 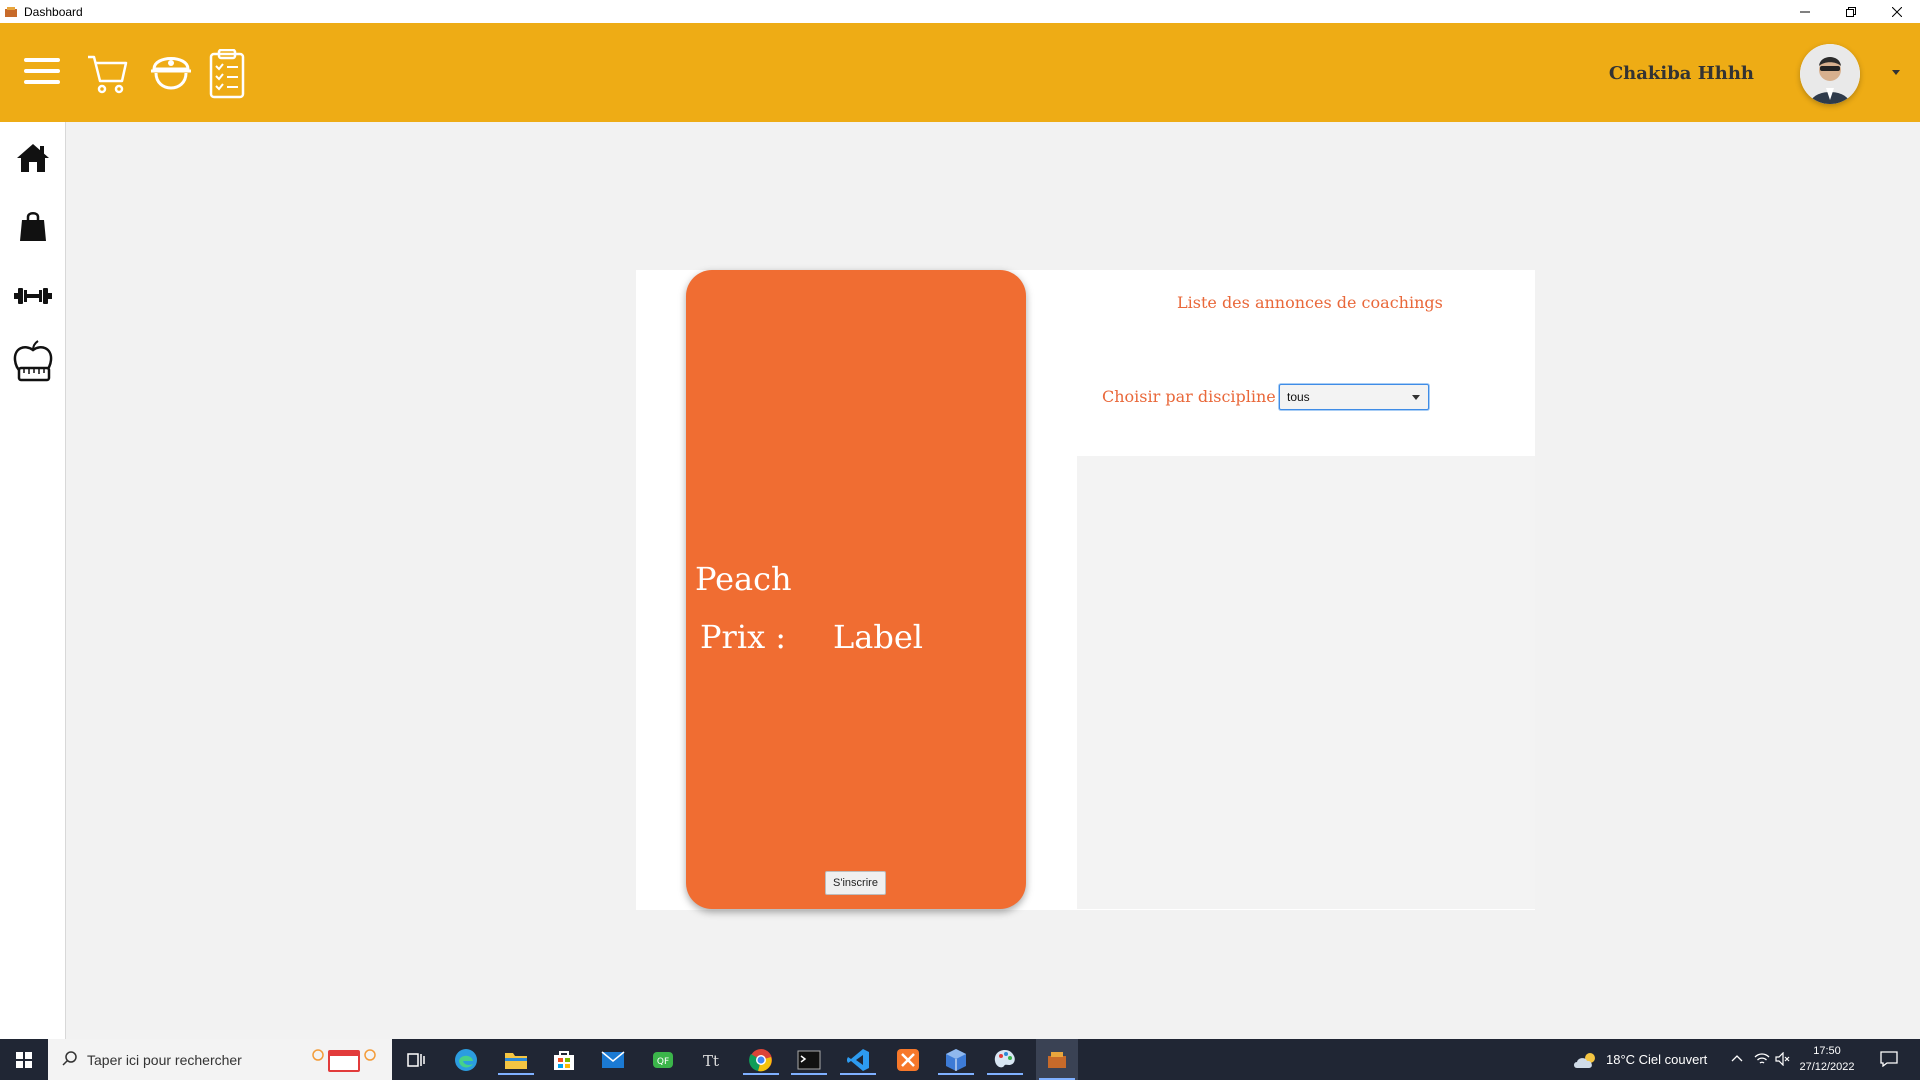 I want to click on search-icon, so click(x=69, y=1058).